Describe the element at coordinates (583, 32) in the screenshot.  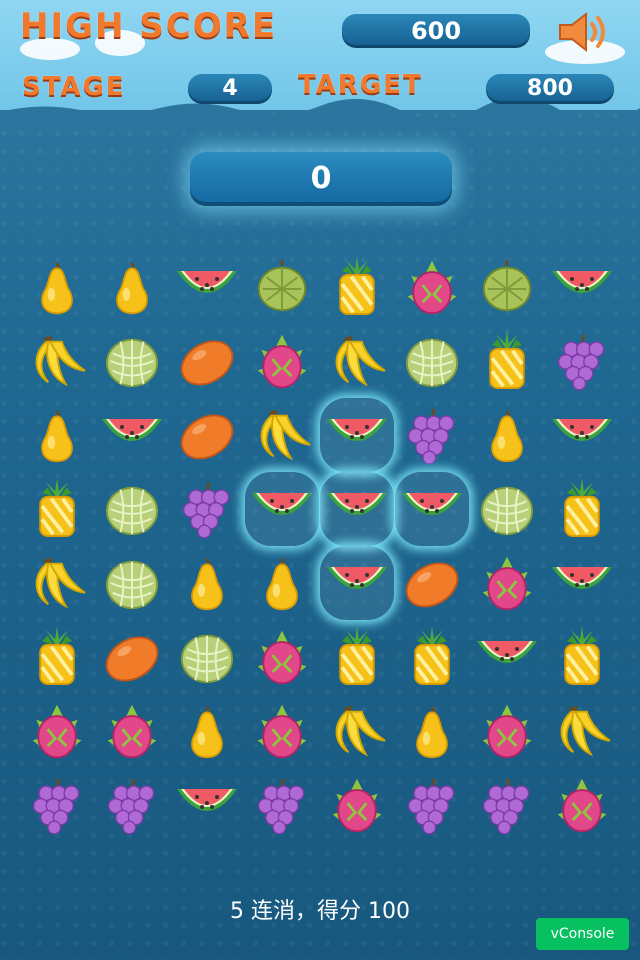
I see `speaker-icon` at that location.